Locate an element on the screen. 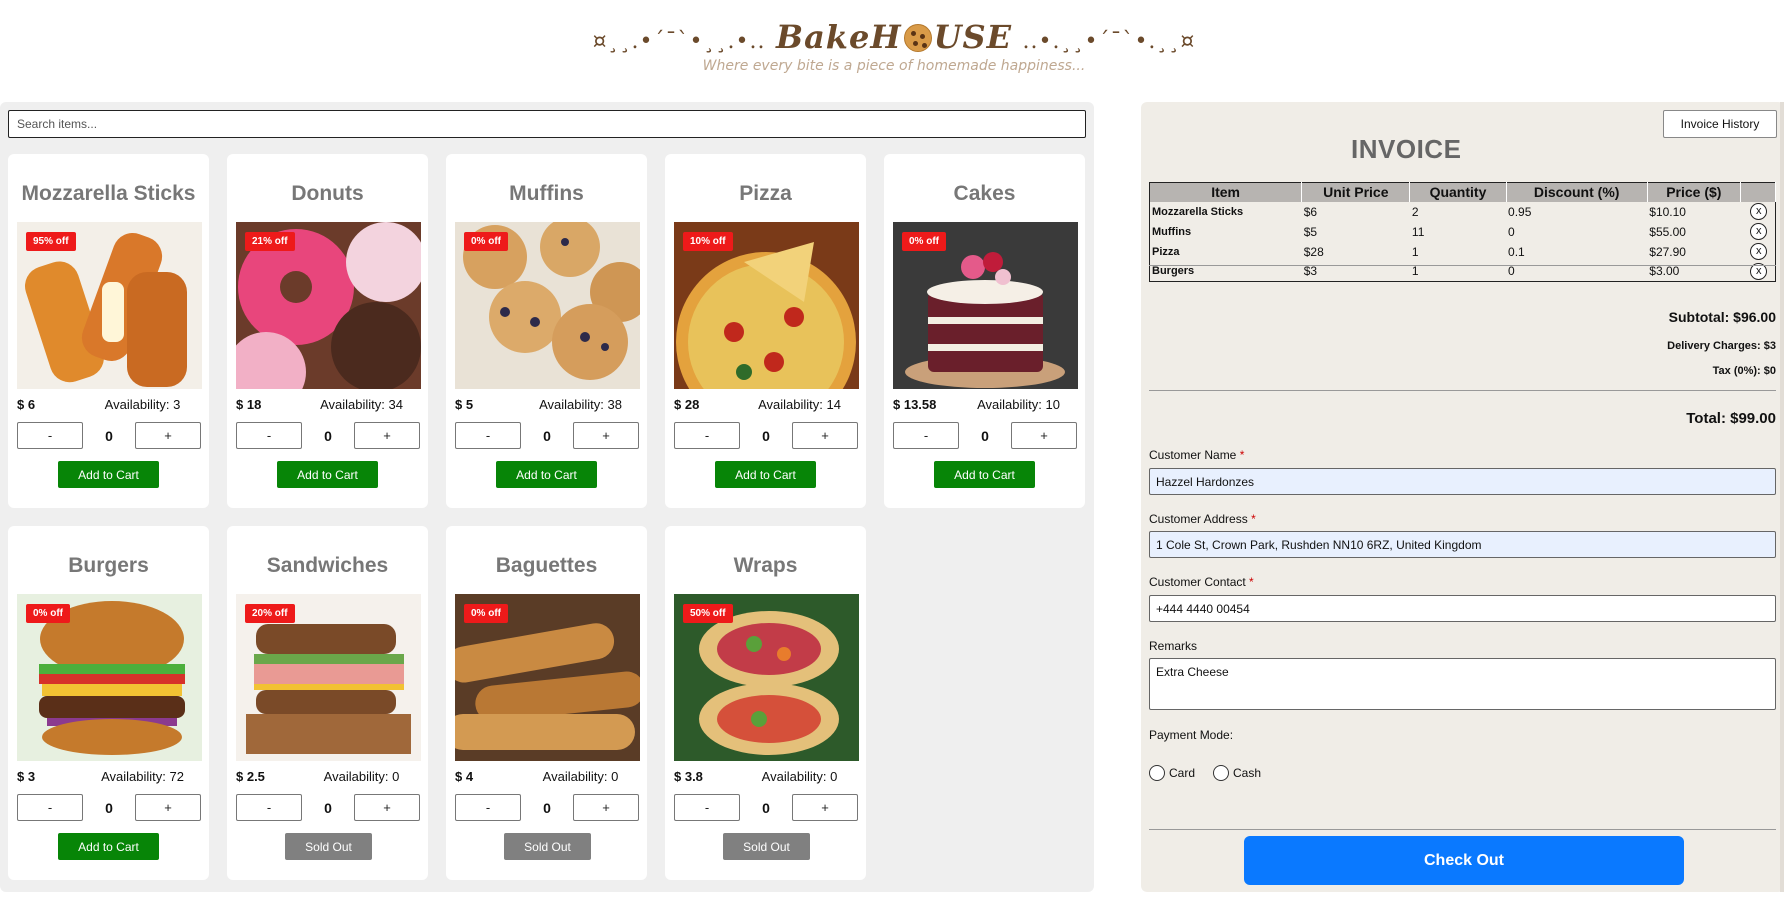  invoice-quantity: 1 is located at coordinates (1415, 251).